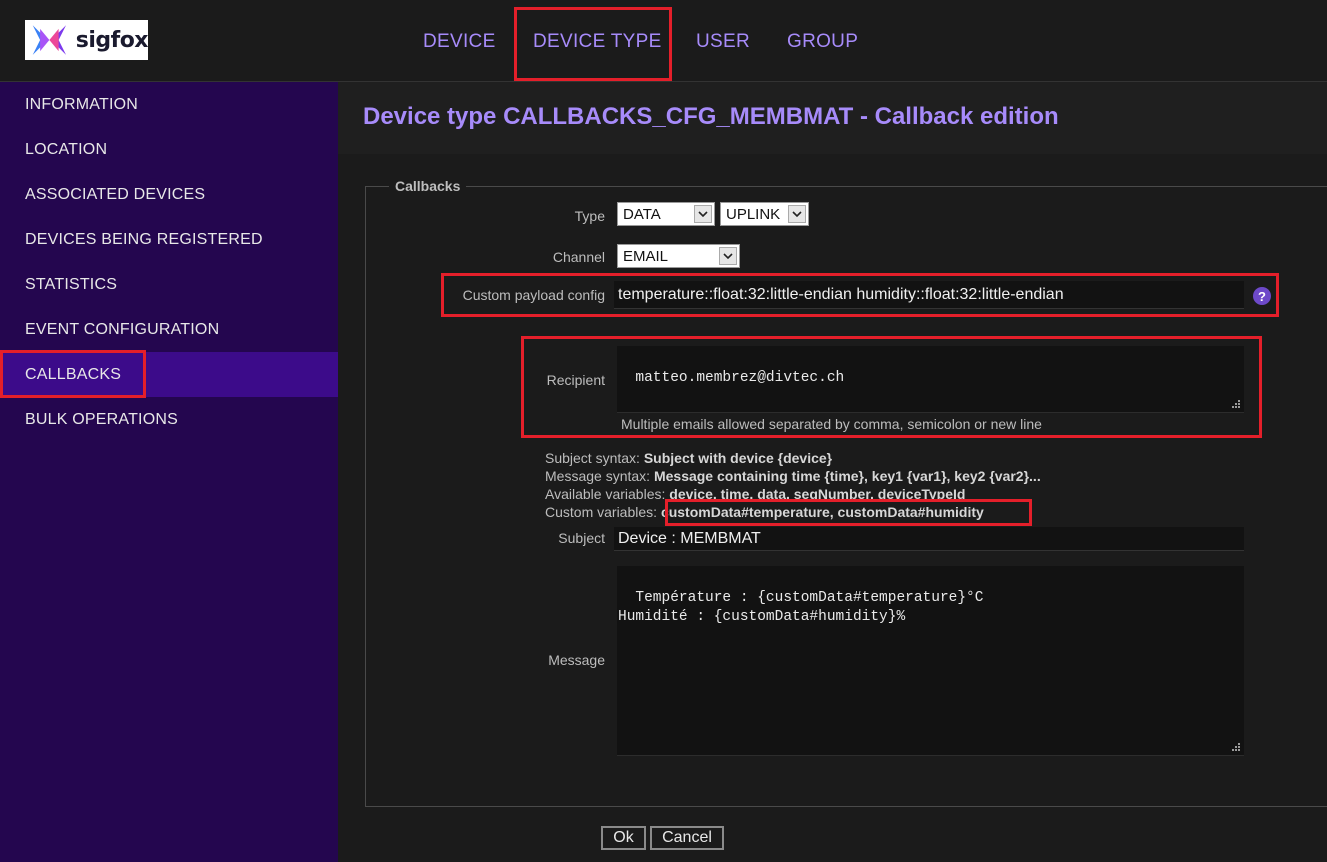 This screenshot has width=1327, height=862. Describe the element at coordinates (646, 256) in the screenshot. I see `channel-select-value: EMAIL` at that location.